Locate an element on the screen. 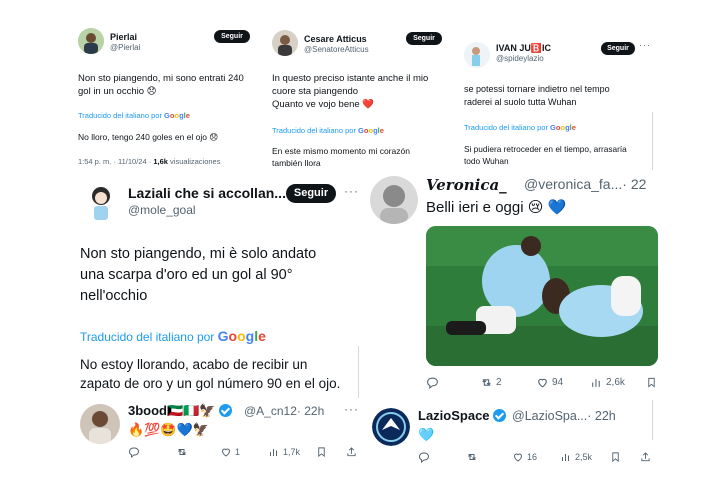  author-handle: @Pierlai is located at coordinates (125, 47).